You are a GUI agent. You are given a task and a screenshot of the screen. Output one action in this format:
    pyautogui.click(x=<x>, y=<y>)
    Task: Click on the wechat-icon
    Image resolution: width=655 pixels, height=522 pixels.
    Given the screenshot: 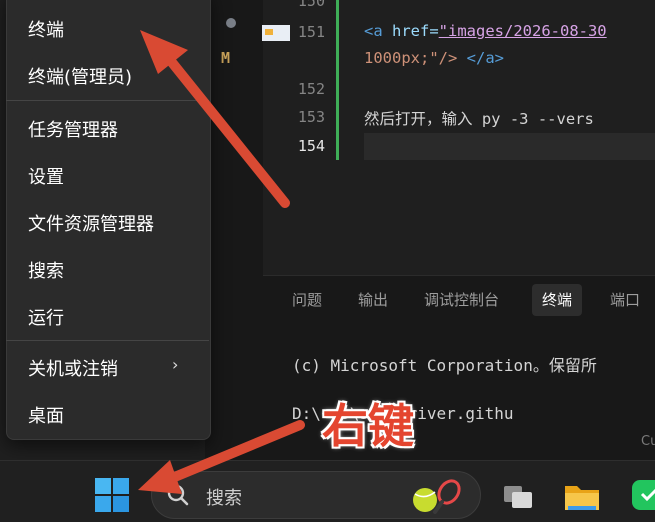 What is the action you would take?
    pyautogui.click(x=642, y=496)
    